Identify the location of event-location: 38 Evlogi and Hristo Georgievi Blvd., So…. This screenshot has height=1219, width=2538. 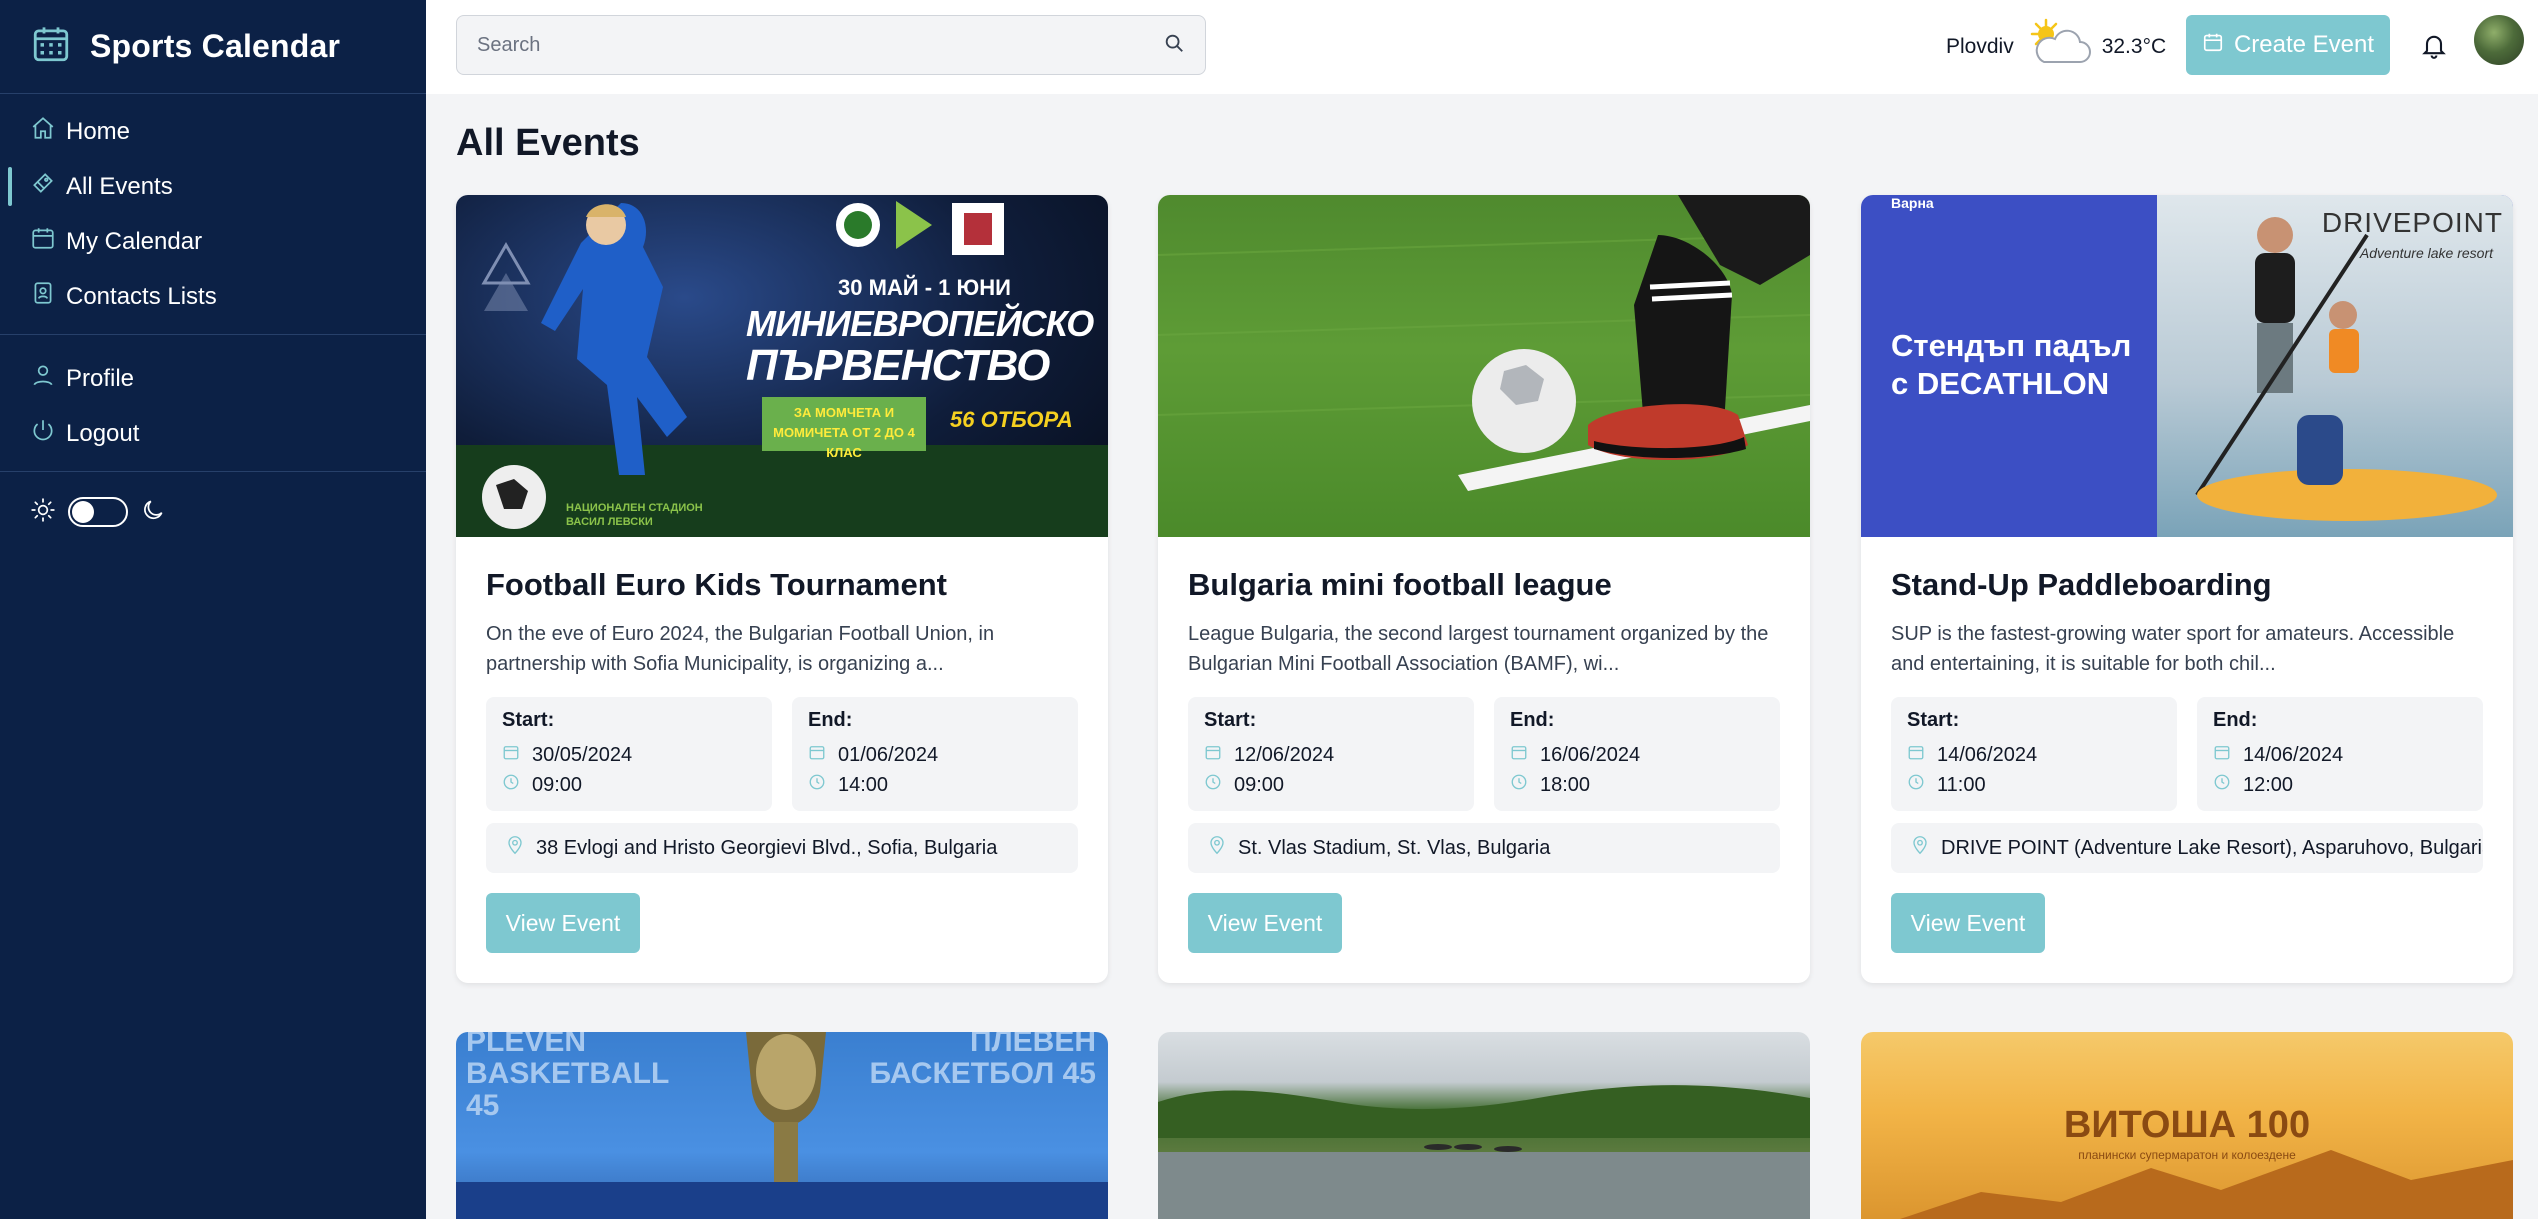
(782, 848).